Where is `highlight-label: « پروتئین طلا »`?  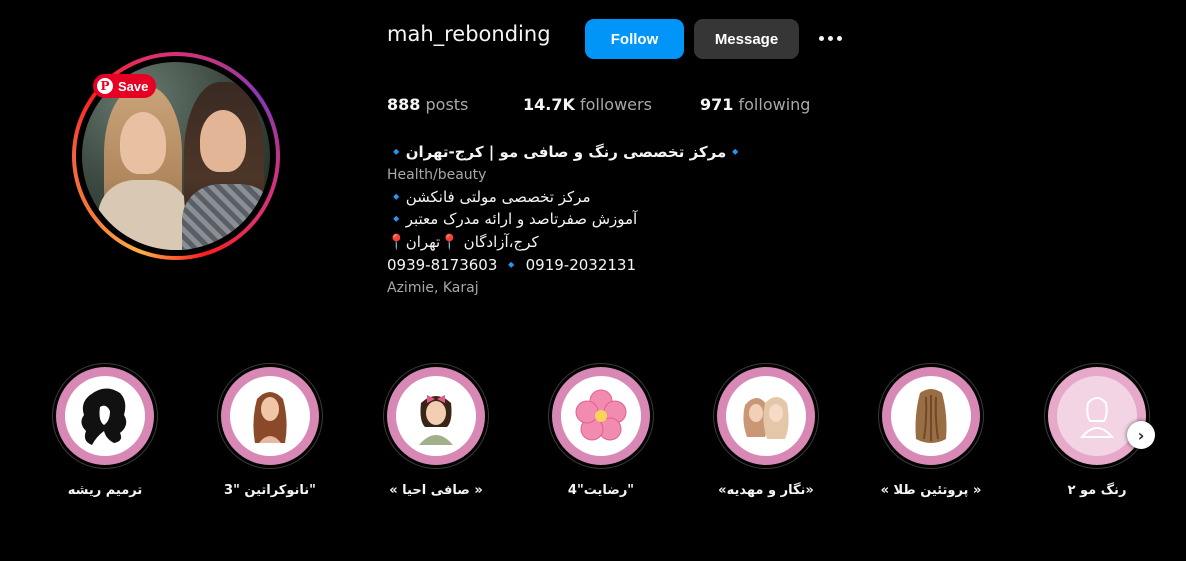
highlight-label: « پروتئین طلا » is located at coordinates (931, 490).